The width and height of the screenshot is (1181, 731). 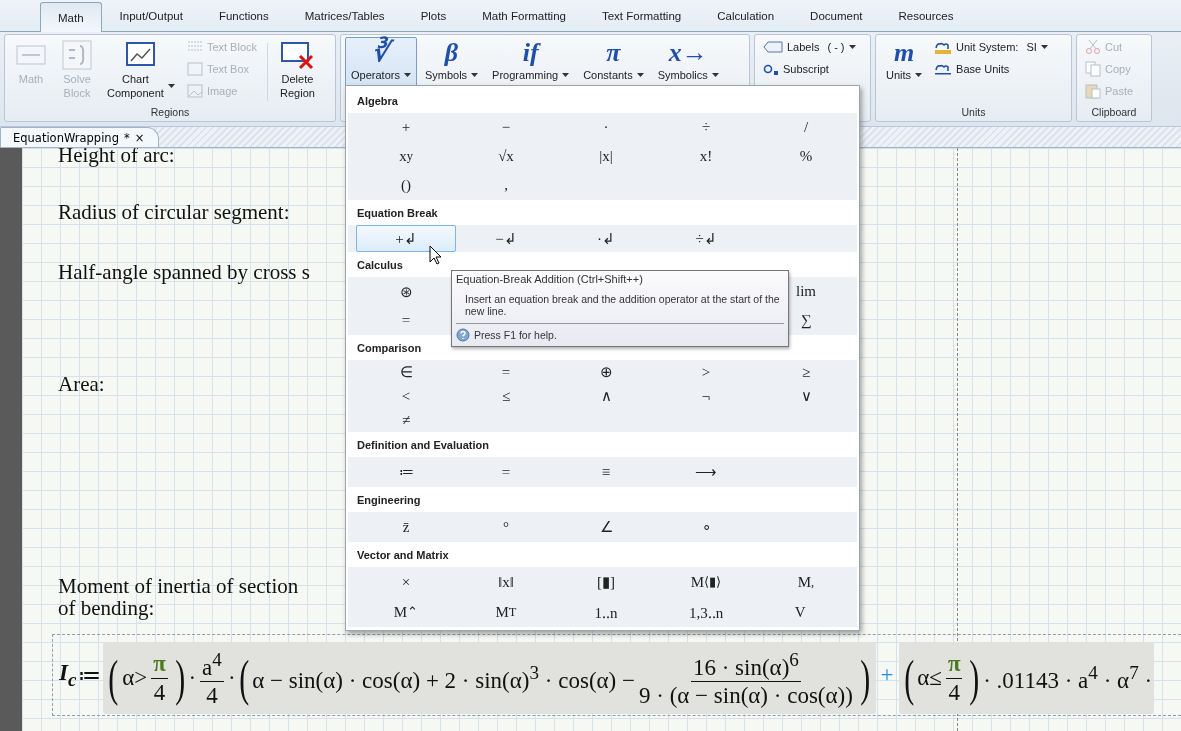 I want to click on section-heading: Definition and Evaluation, so click(x=423, y=444).